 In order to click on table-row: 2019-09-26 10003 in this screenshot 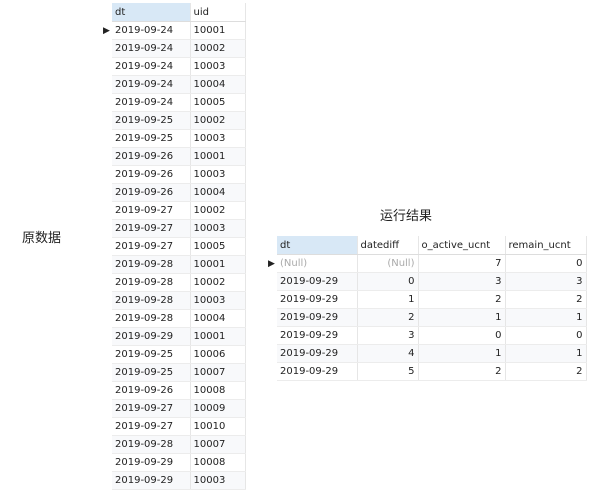, I will do `click(174, 174)`.